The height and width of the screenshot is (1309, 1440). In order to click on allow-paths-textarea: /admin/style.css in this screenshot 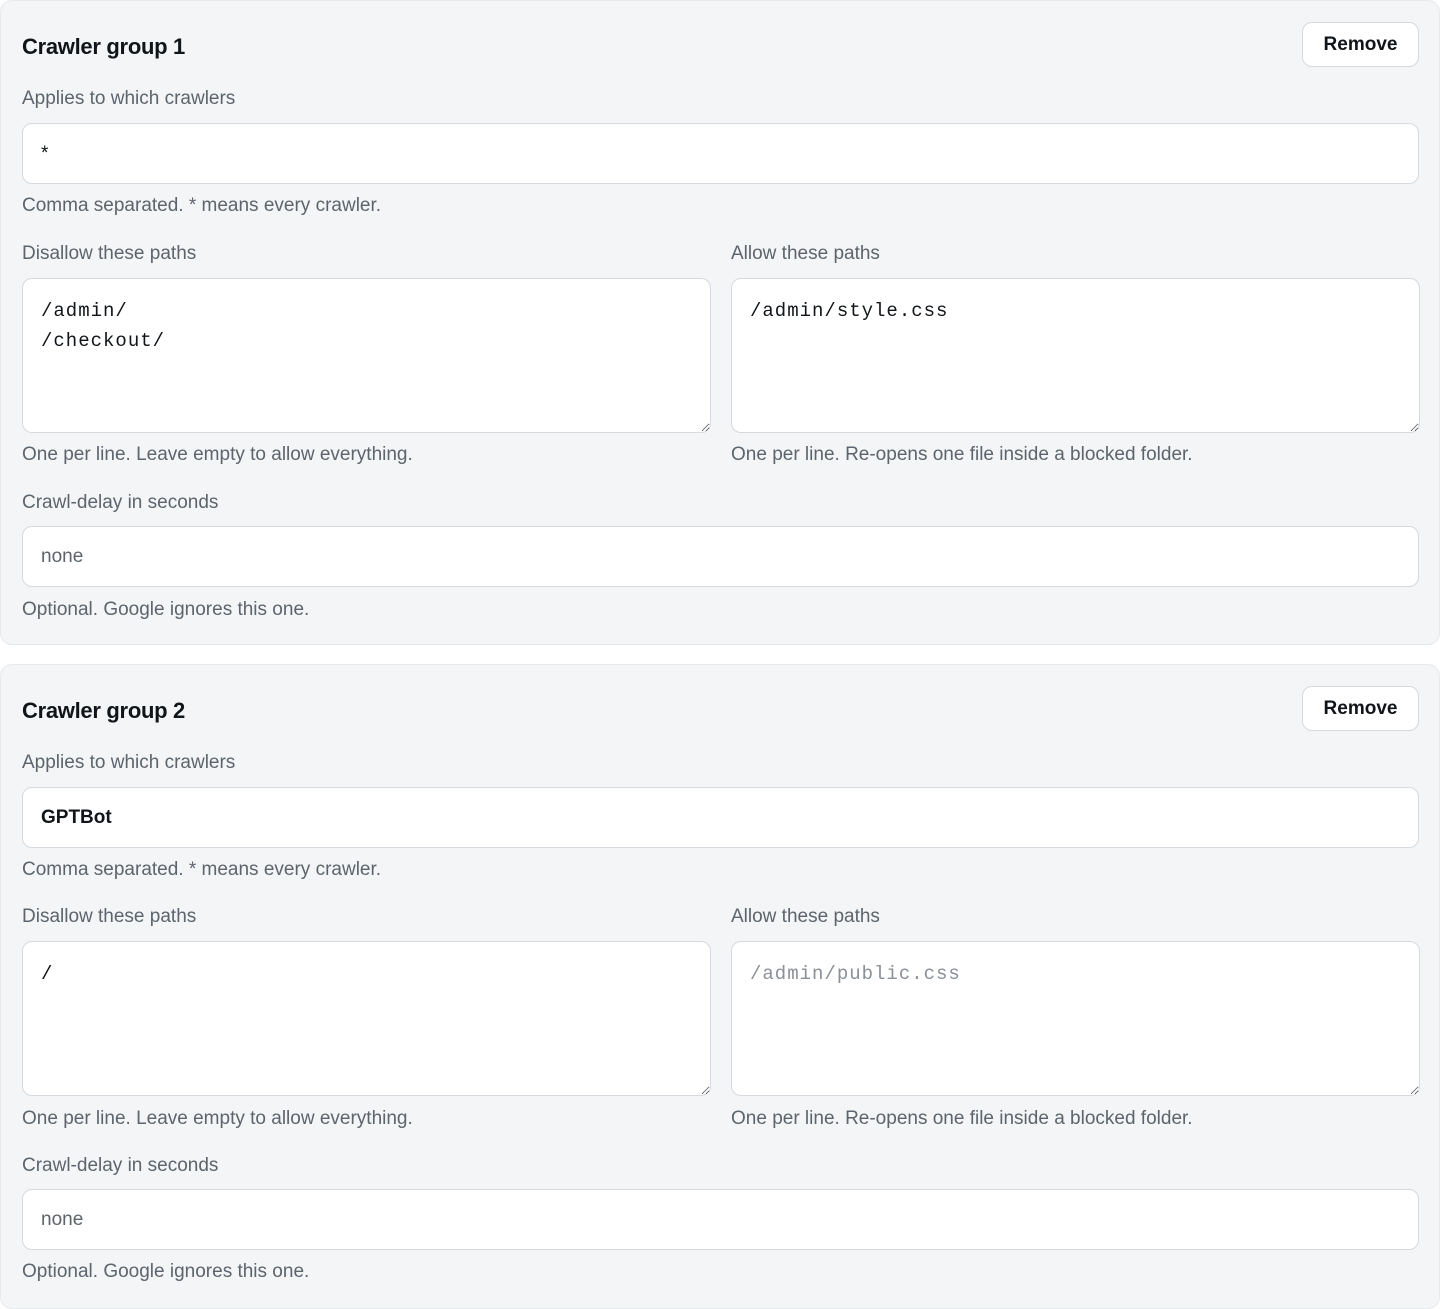, I will do `click(1075, 355)`.